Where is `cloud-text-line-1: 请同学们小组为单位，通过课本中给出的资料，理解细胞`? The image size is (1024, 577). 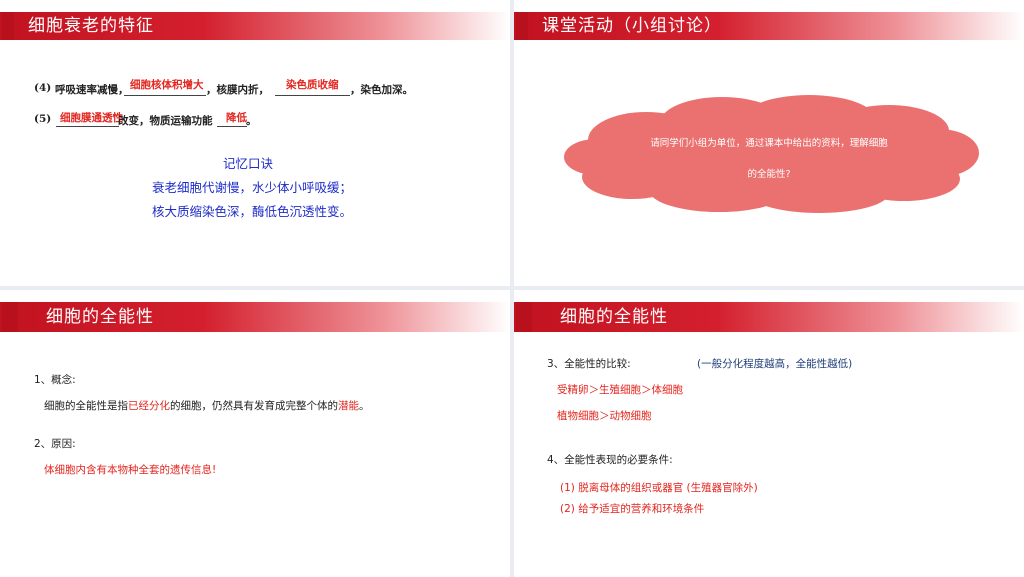 cloud-text-line-1: 请同学们小组为单位，通过课本中给出的资料，理解细胞 is located at coordinates (769, 143).